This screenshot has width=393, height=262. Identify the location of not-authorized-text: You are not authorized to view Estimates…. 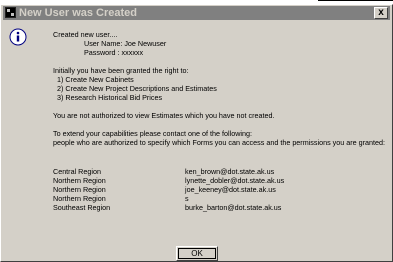
(164, 115).